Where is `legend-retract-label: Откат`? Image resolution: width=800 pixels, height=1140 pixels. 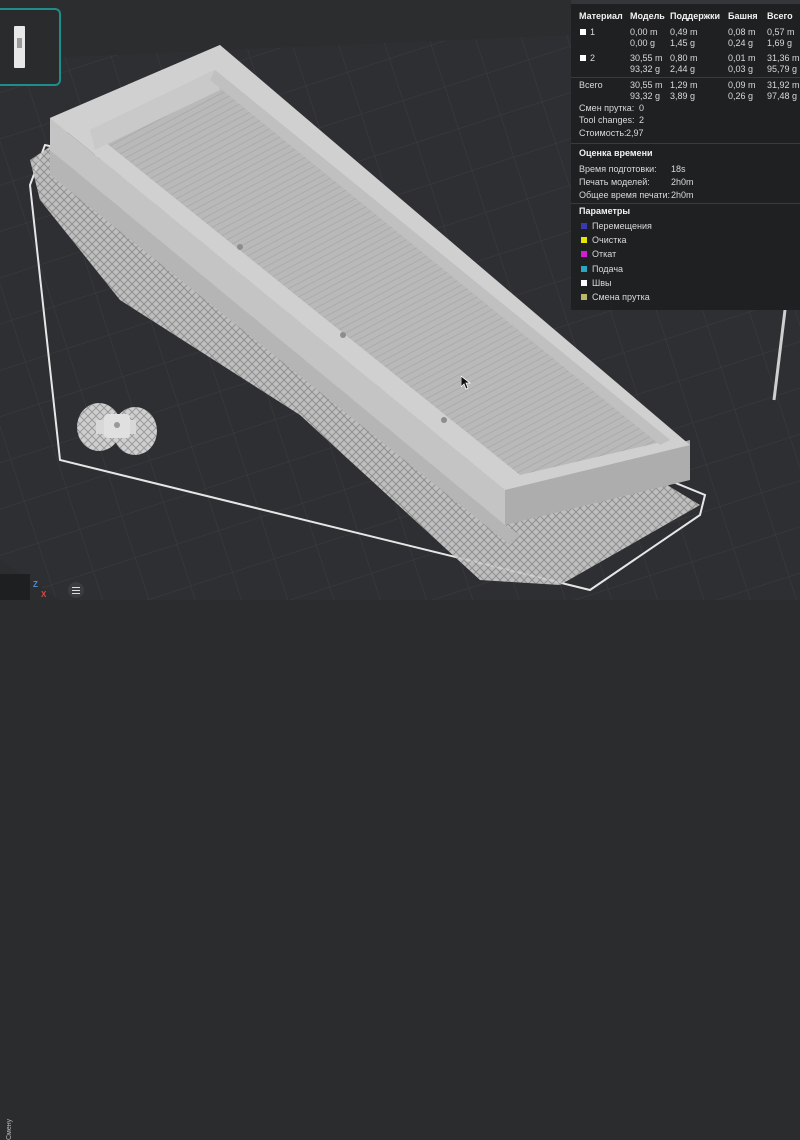 legend-retract-label: Откат is located at coordinates (604, 254).